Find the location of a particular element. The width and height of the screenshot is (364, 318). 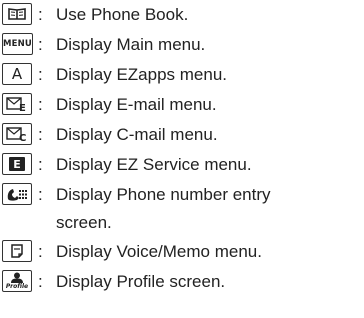

ez-service-key-label: E is located at coordinates (17, 164).